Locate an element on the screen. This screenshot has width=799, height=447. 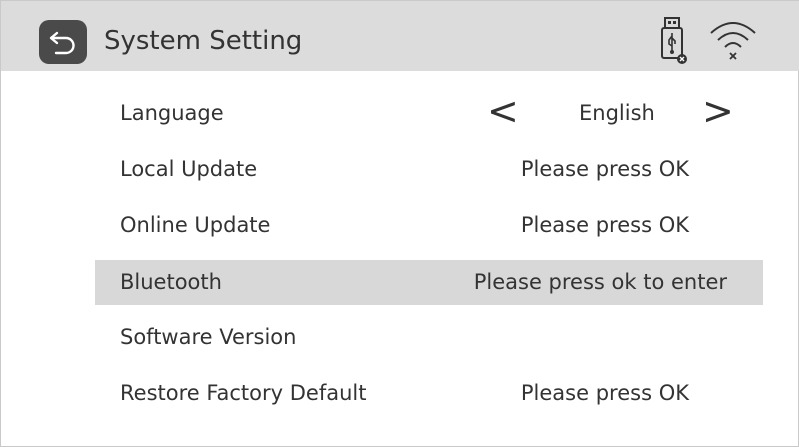
status-icons is located at coordinates (708, 41).